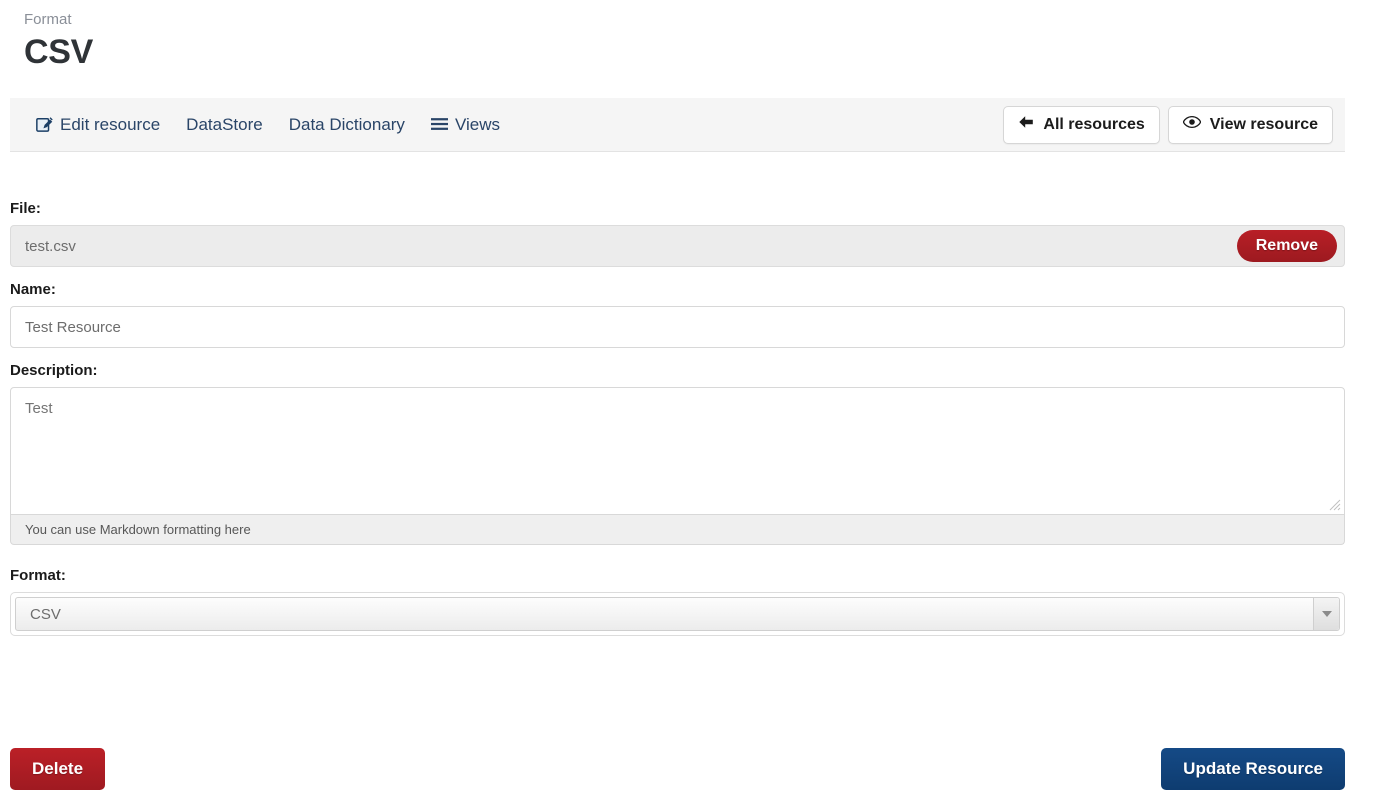 This screenshot has height=798, width=1380. What do you see at coordinates (1286, 246) in the screenshot?
I see `remove-file-button: Remove` at bounding box center [1286, 246].